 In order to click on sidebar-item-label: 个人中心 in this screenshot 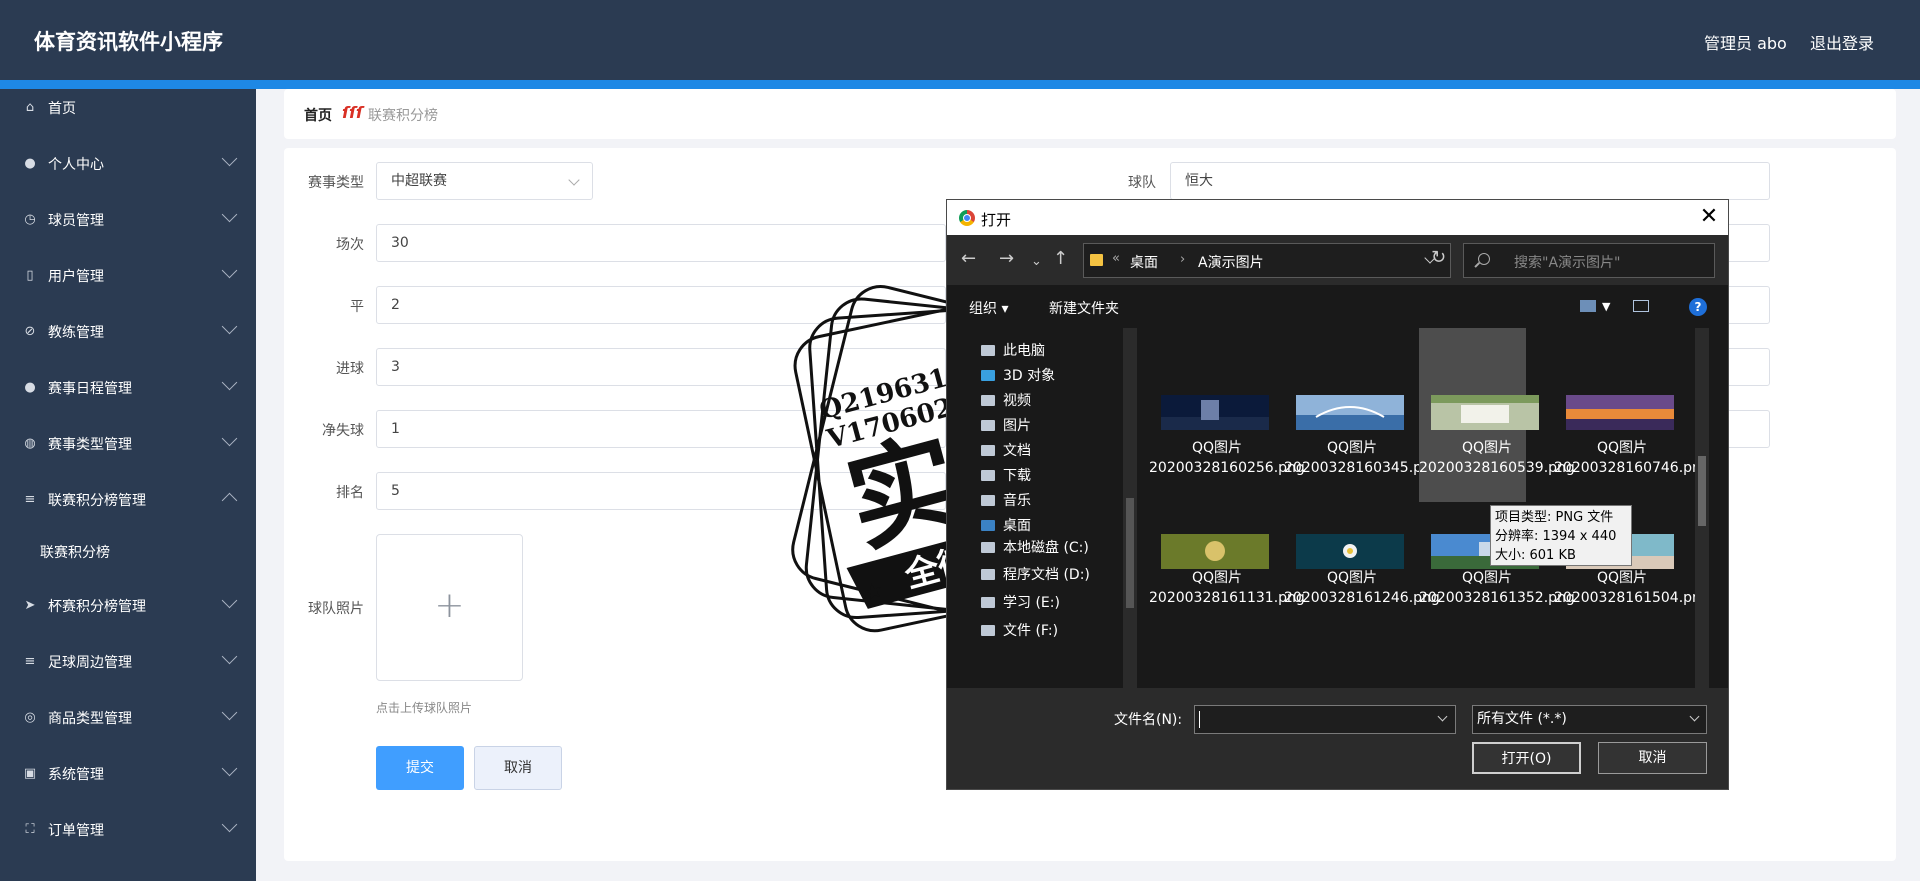, I will do `click(76, 165)`.